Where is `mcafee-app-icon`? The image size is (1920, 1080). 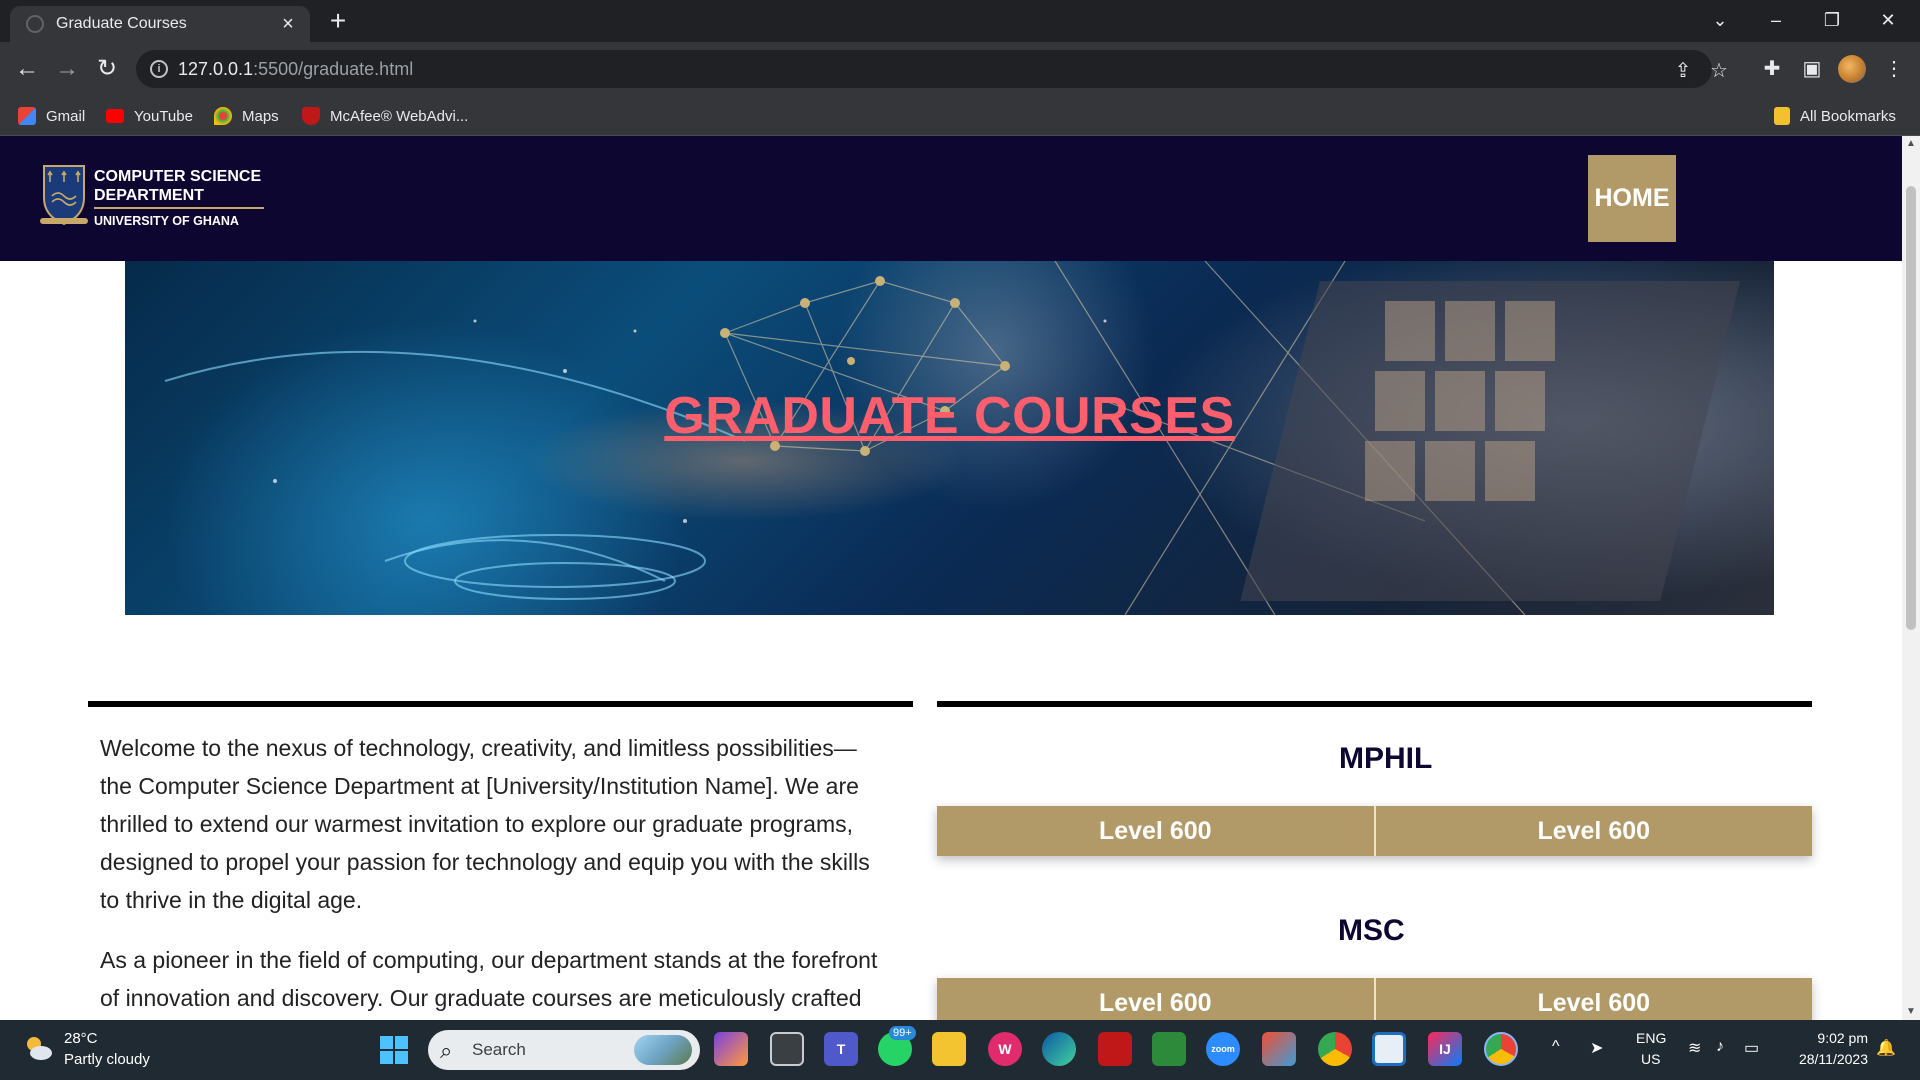 mcafee-app-icon is located at coordinates (1115, 1049).